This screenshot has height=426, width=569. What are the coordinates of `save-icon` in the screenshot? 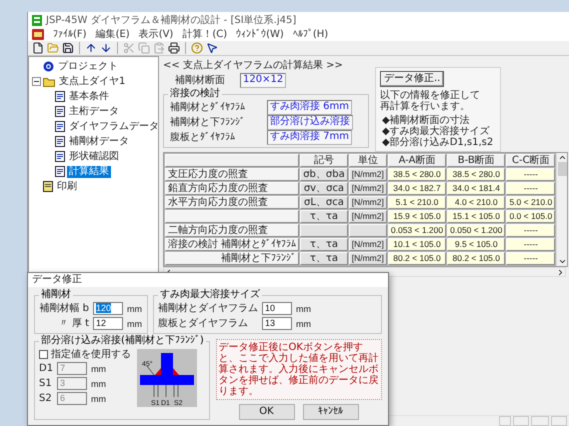 It's located at (68, 48).